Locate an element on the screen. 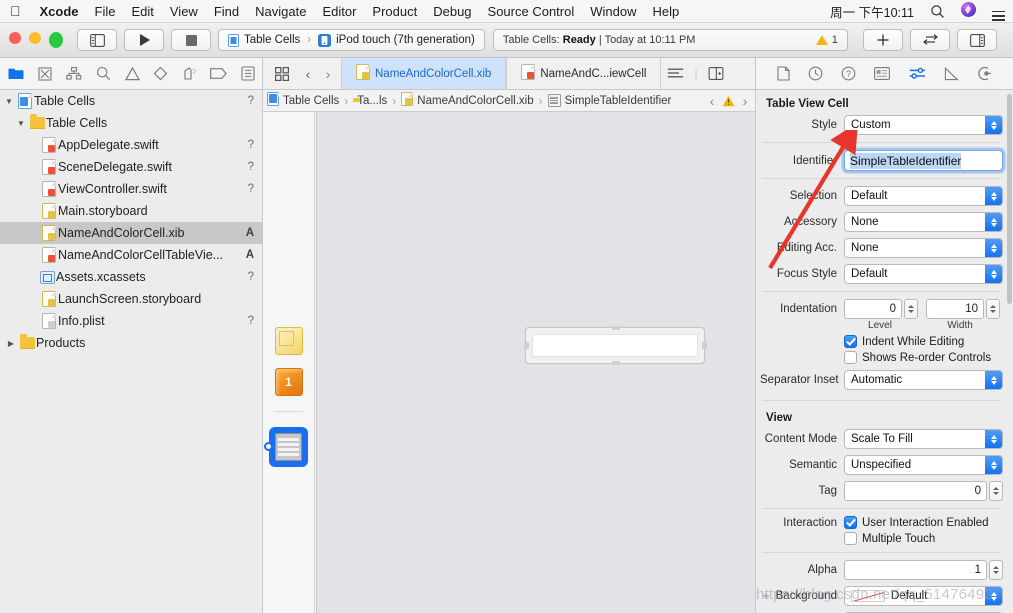  semantic-popup-button: Unspecified is located at coordinates (923, 465).